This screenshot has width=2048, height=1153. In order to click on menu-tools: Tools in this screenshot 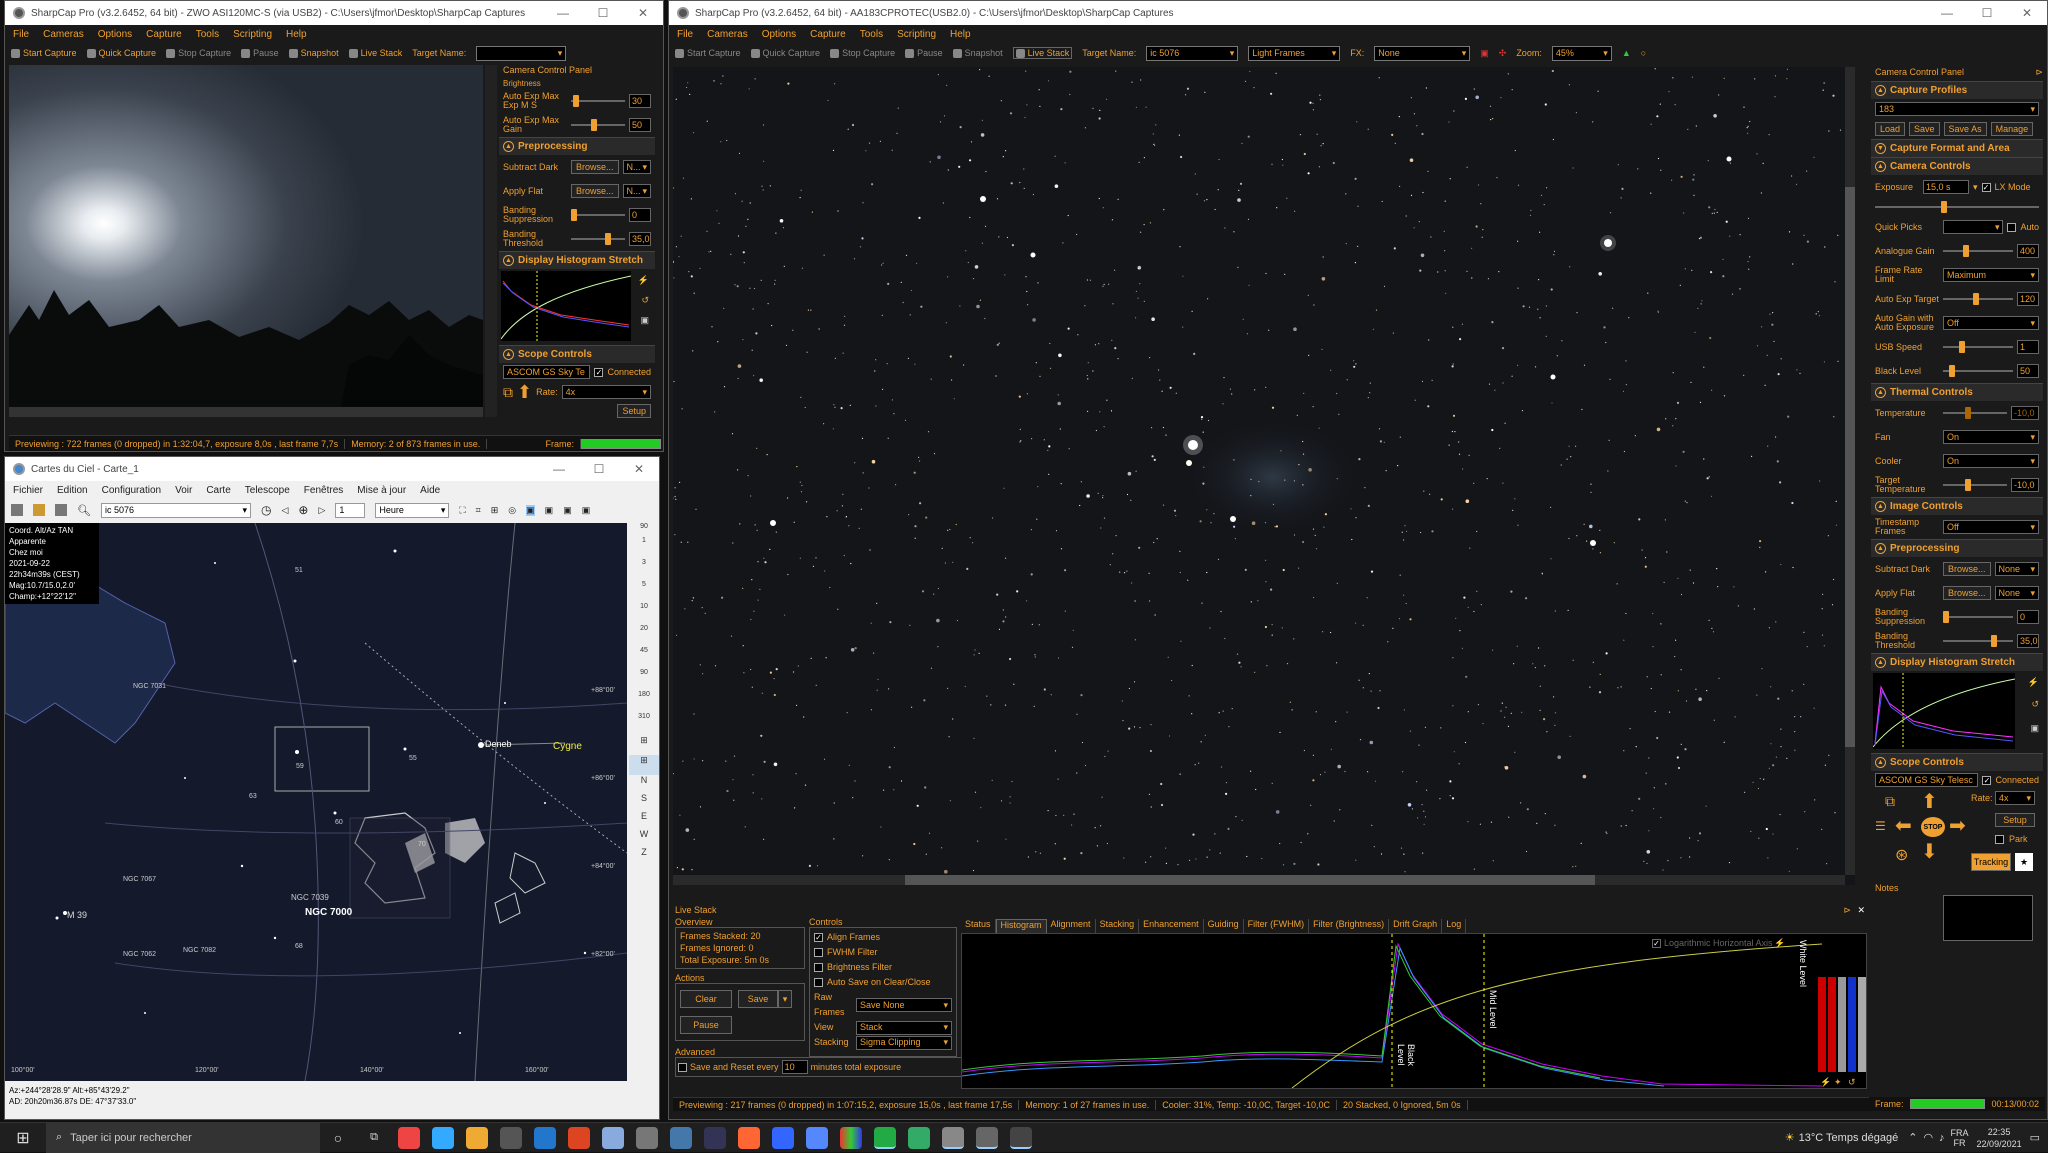, I will do `click(871, 34)`.